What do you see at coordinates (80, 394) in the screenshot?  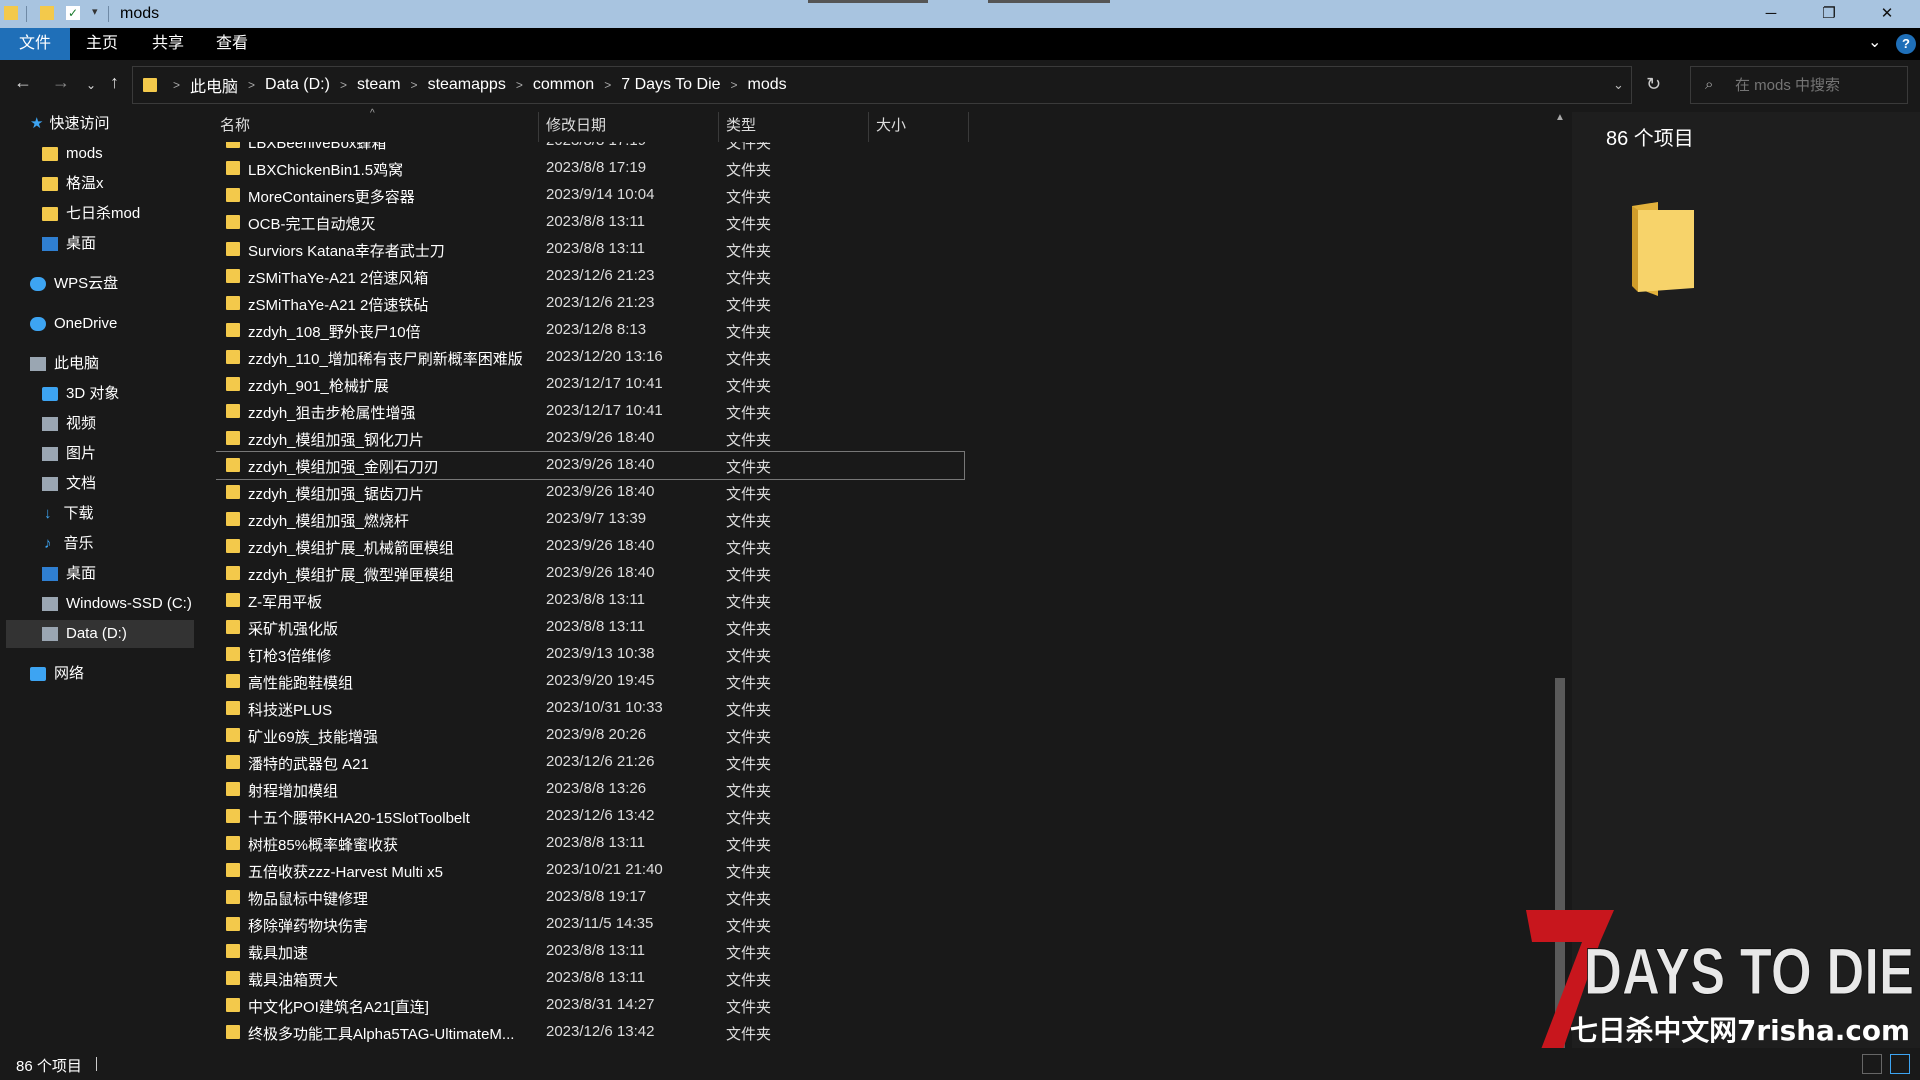 I see `nav-item-3d-objects: 3D 对象` at bounding box center [80, 394].